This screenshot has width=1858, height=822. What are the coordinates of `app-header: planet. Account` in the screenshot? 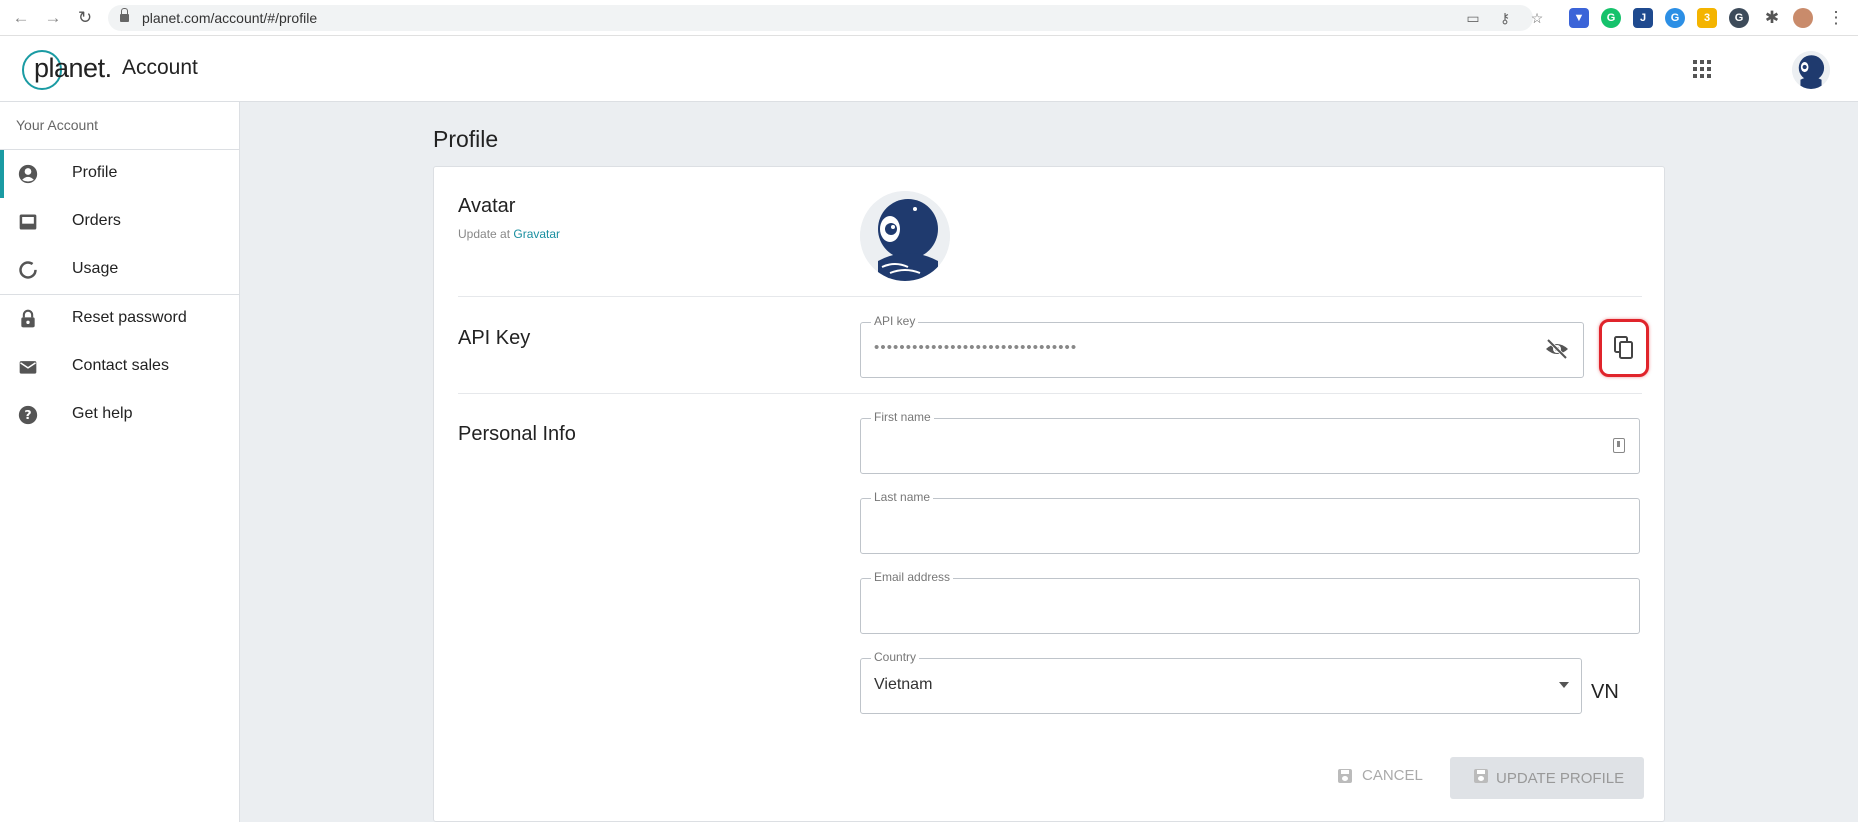 It's located at (929, 69).